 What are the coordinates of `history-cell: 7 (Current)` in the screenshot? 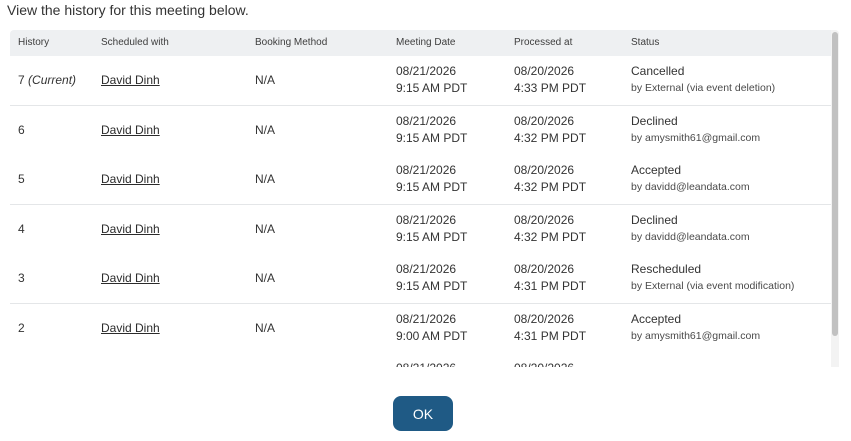 It's located at (47, 80).